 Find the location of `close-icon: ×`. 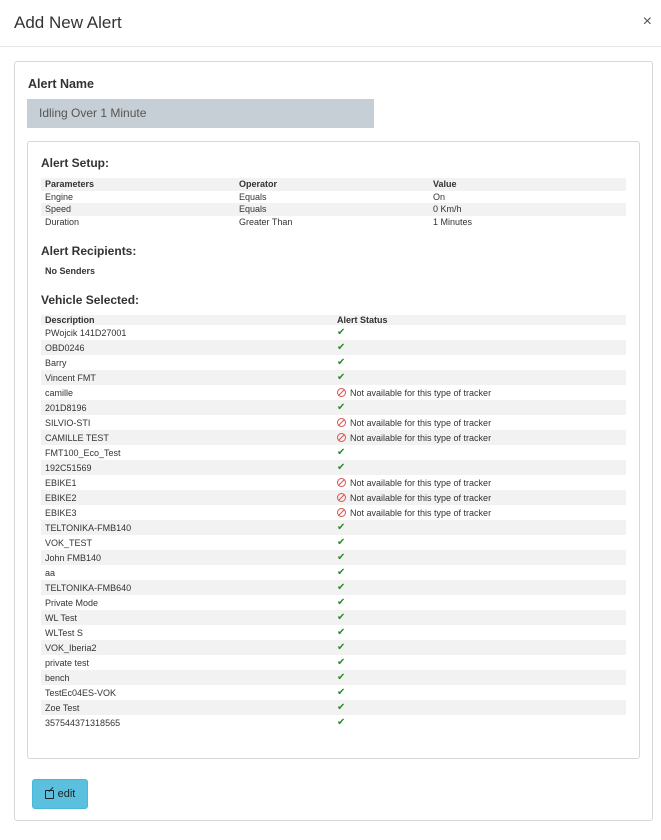

close-icon: × is located at coordinates (647, 22).